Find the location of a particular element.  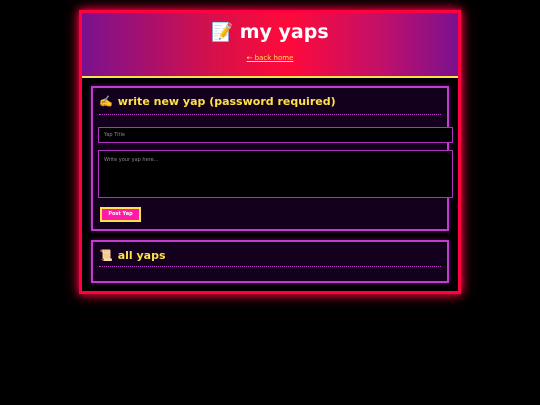

page-title: 📝 my yaps is located at coordinates (270, 32).